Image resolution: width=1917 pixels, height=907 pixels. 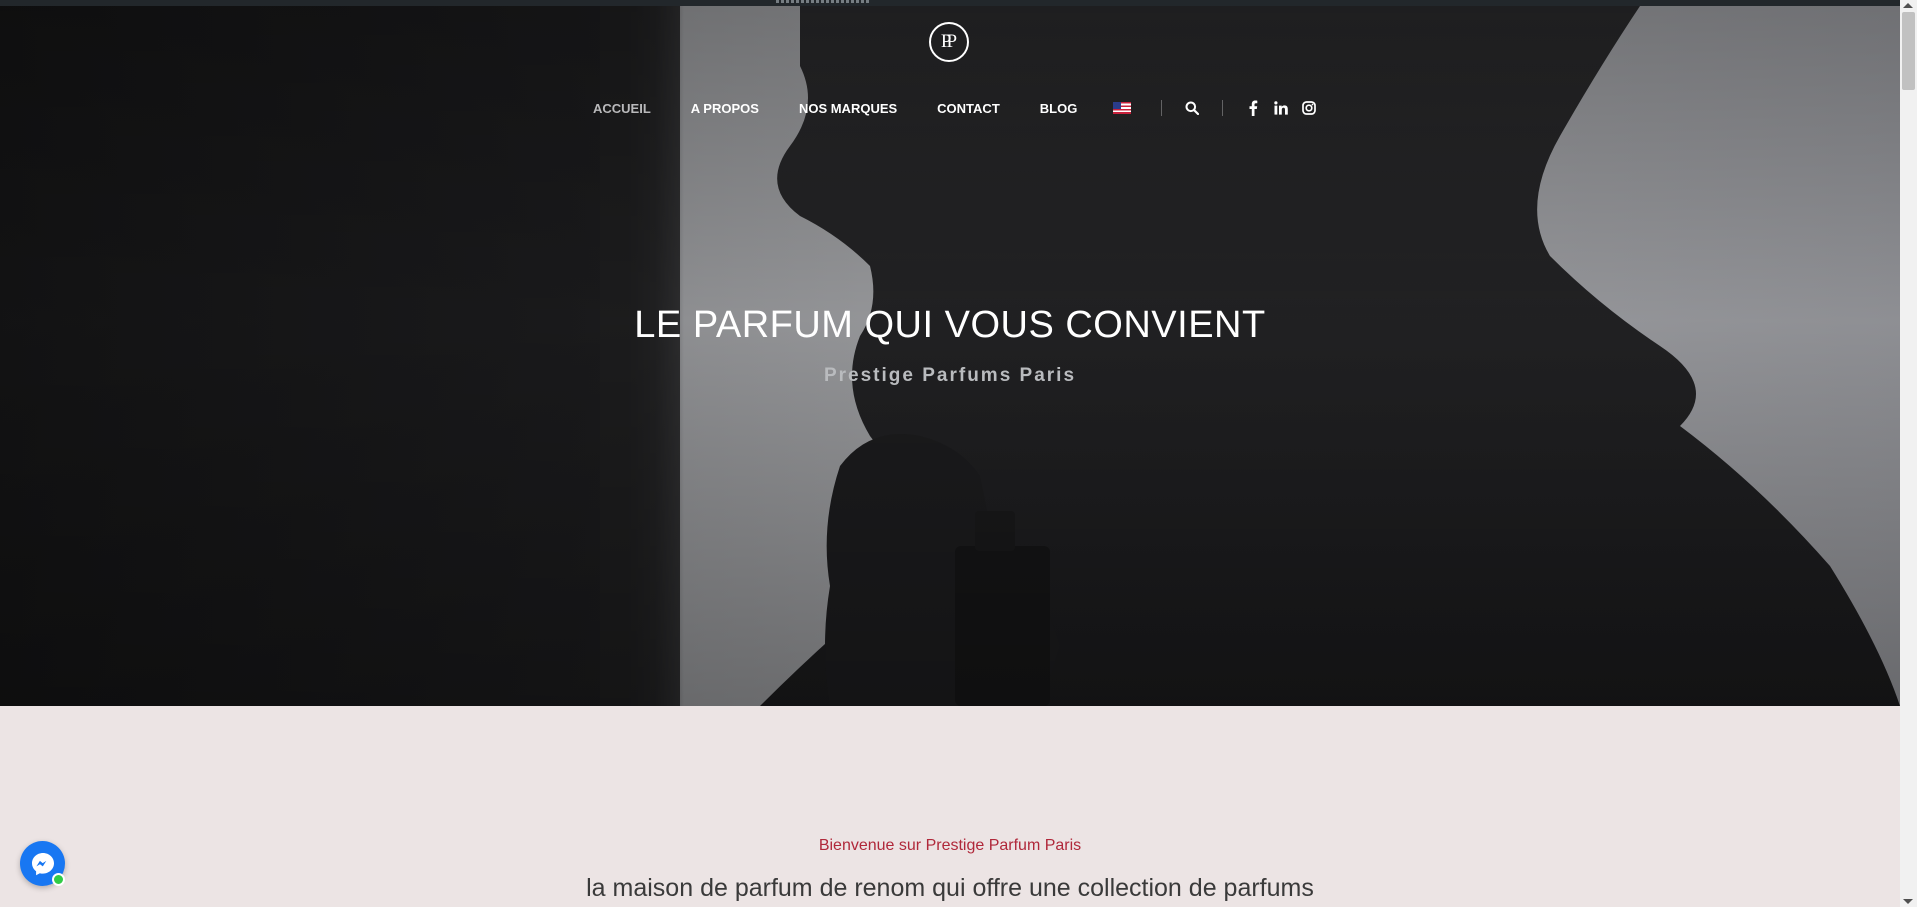 I want to click on scroll-down-arrow, so click(x=1908, y=901).